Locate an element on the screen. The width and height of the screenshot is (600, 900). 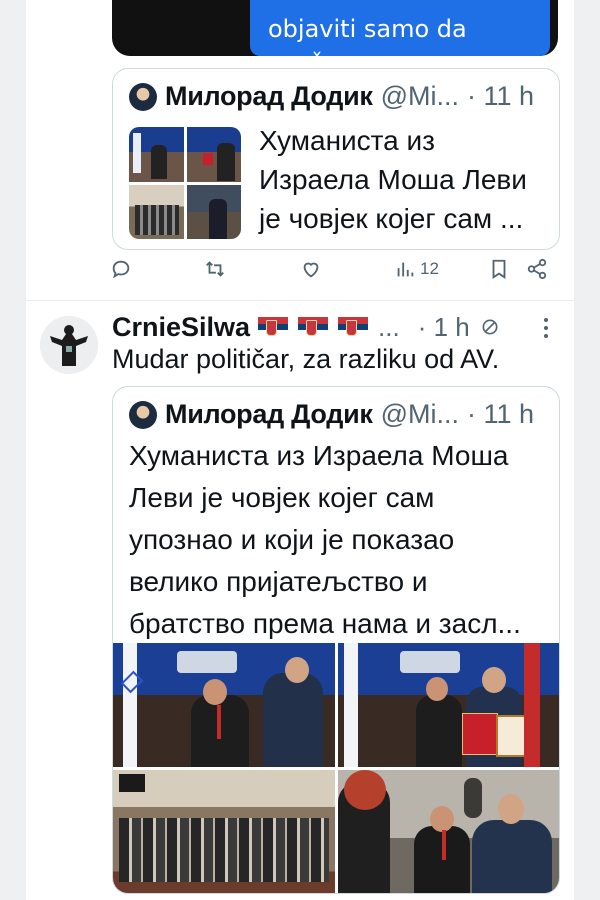
text-line: Хуманиста из Израела Моша is located at coordinates (319, 455).